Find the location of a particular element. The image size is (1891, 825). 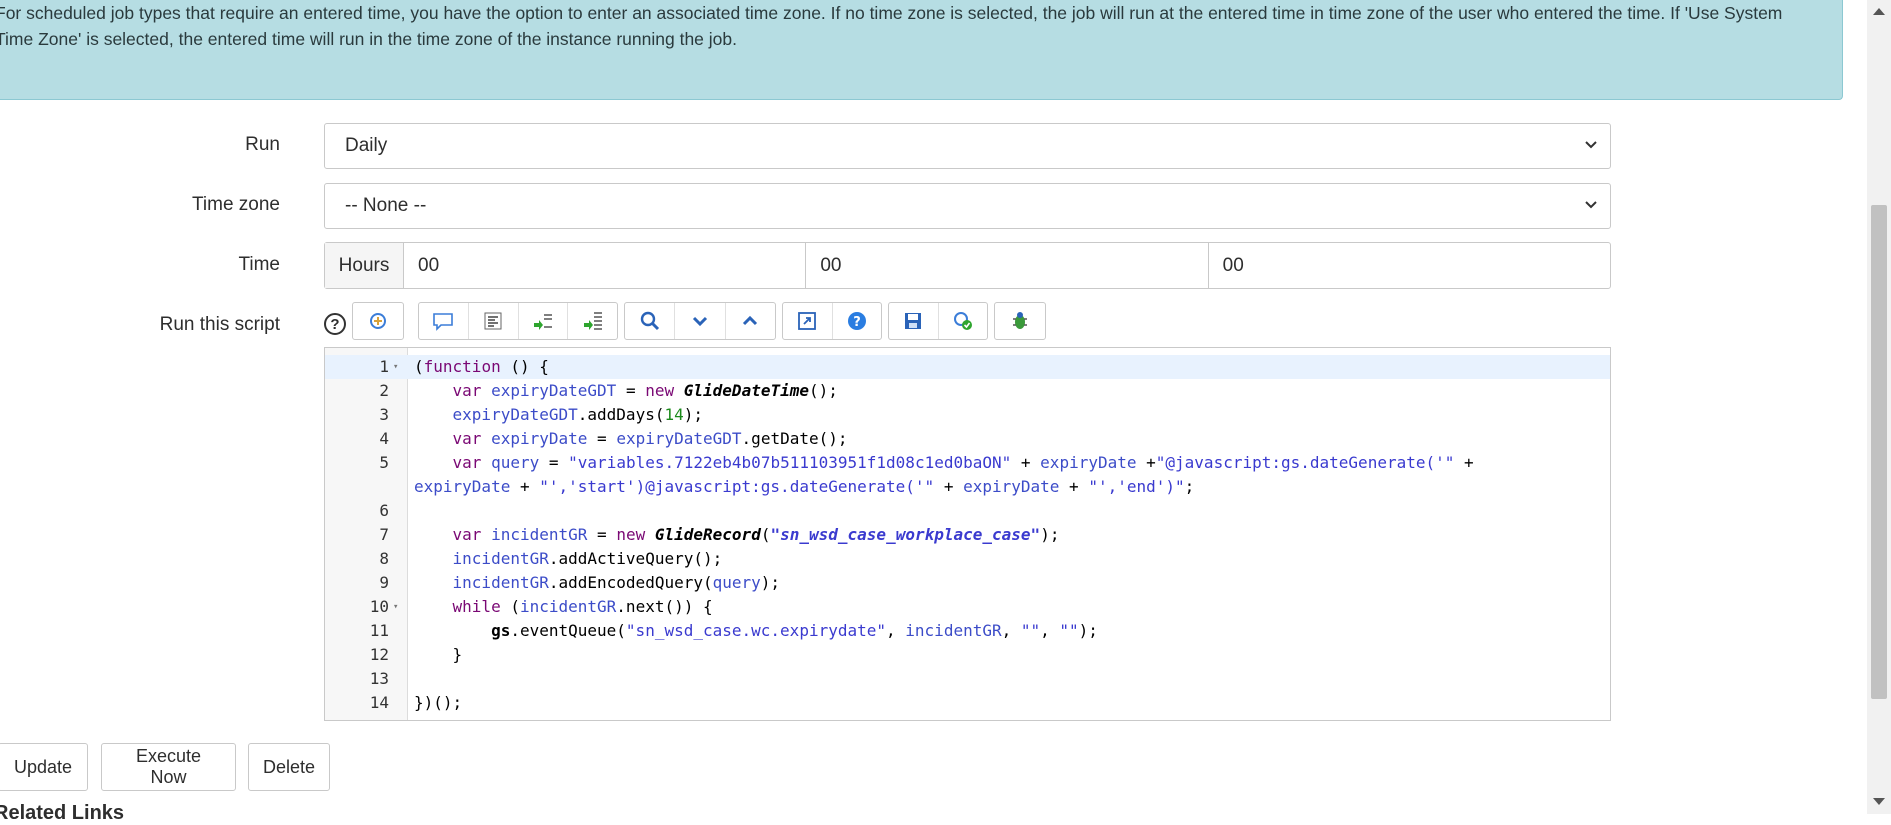

page-scrollbar is located at coordinates (1879, 407).